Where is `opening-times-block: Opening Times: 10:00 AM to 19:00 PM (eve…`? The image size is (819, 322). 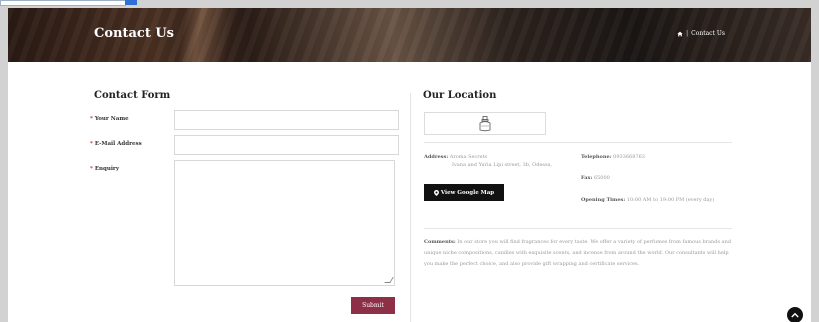
opening-times-block: Opening Times: 10:00 AM to 19:00 PM (eve… is located at coordinates (653, 200).